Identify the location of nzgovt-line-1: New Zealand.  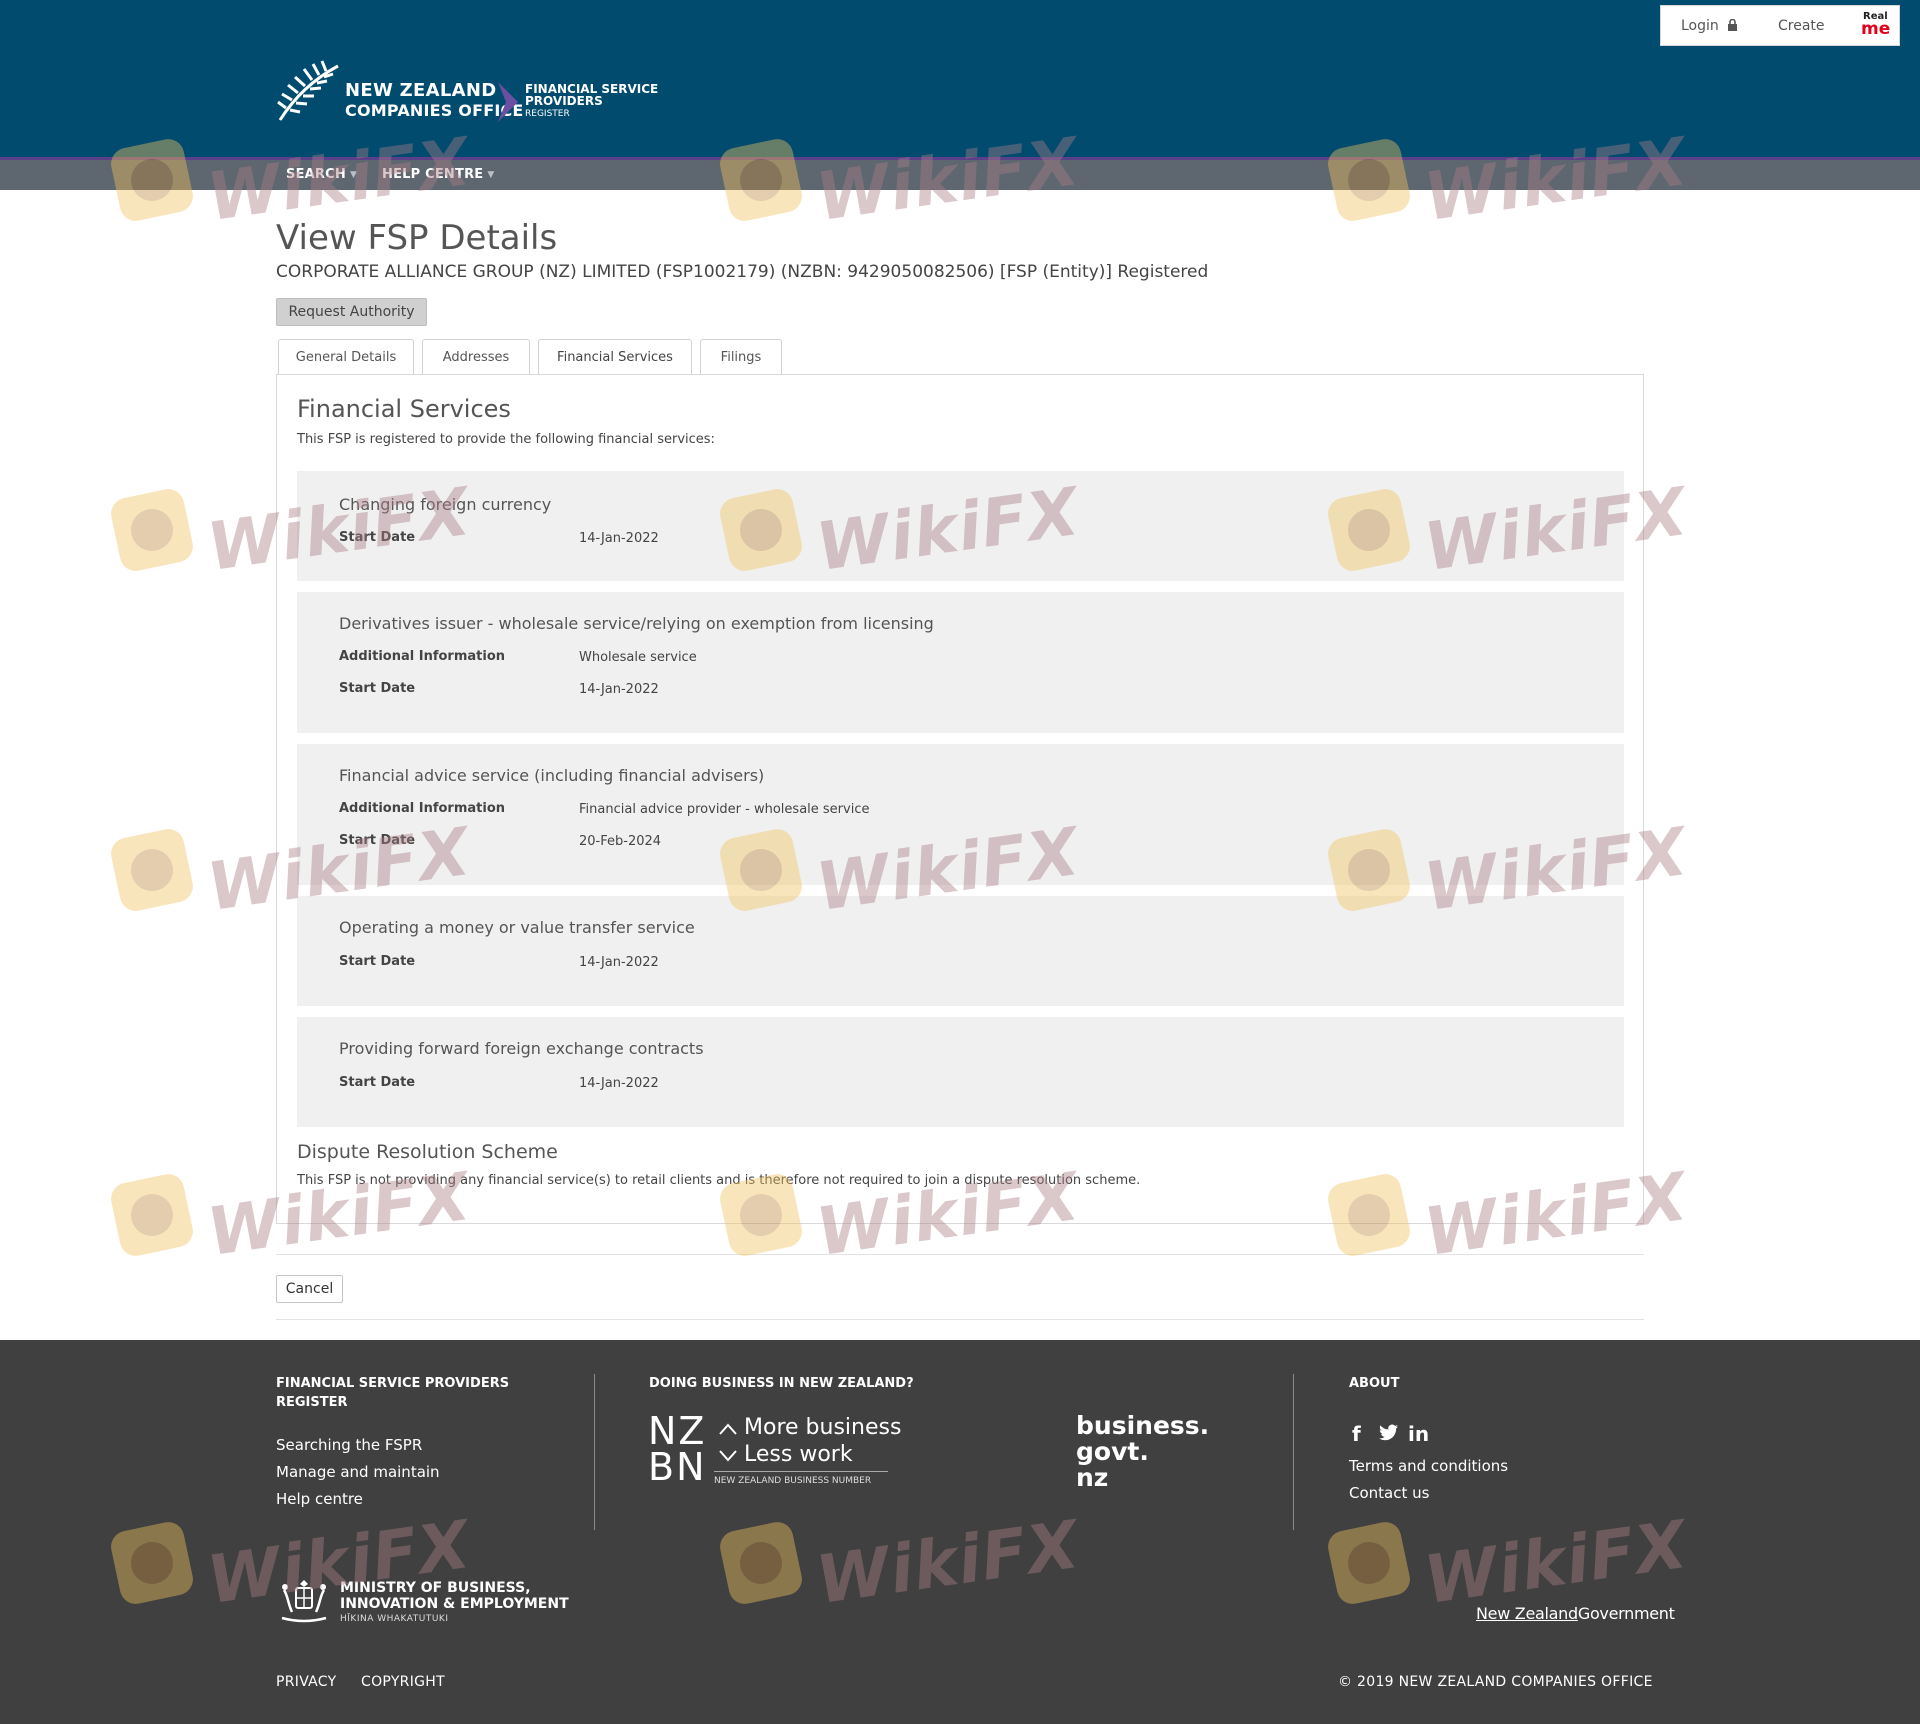
(1527, 1613).